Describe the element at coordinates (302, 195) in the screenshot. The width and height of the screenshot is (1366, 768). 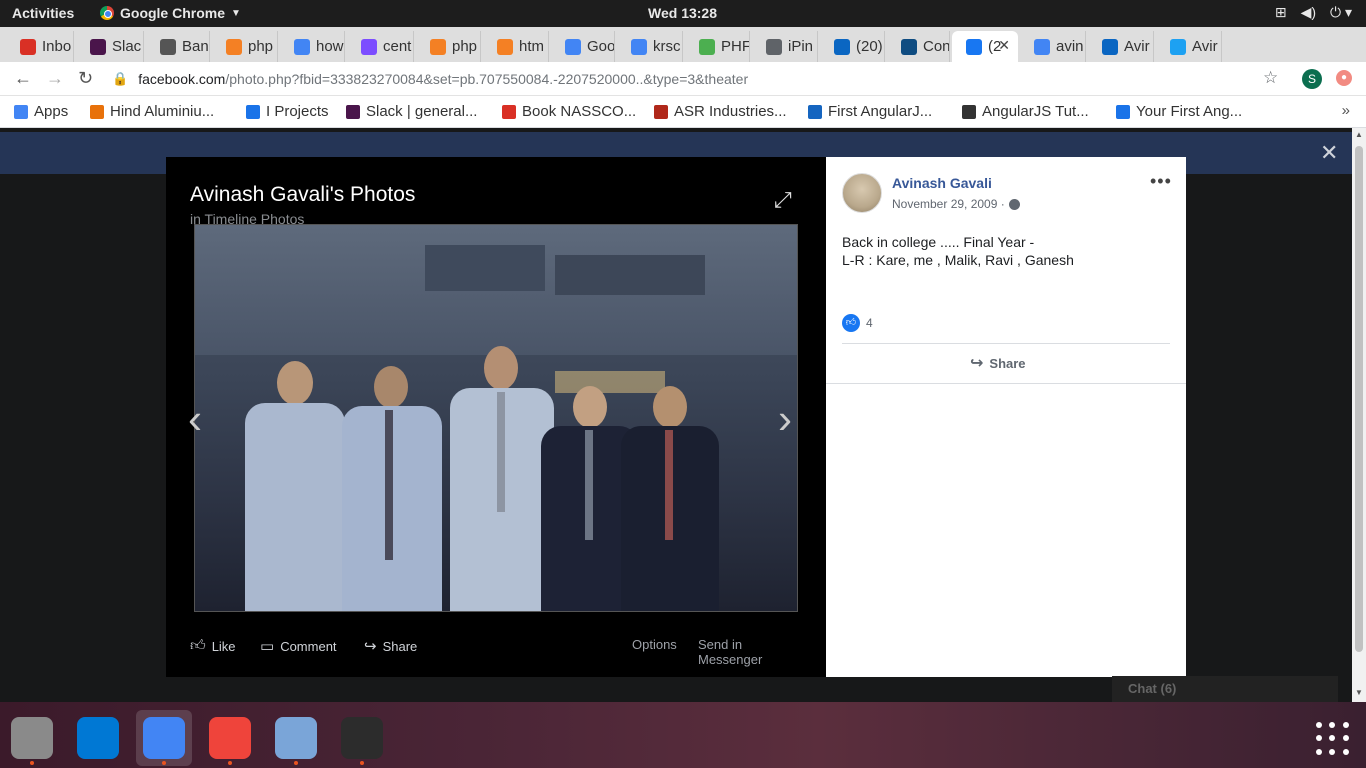
I see `photo-album-title: Avinash Gavali's Photos` at that location.